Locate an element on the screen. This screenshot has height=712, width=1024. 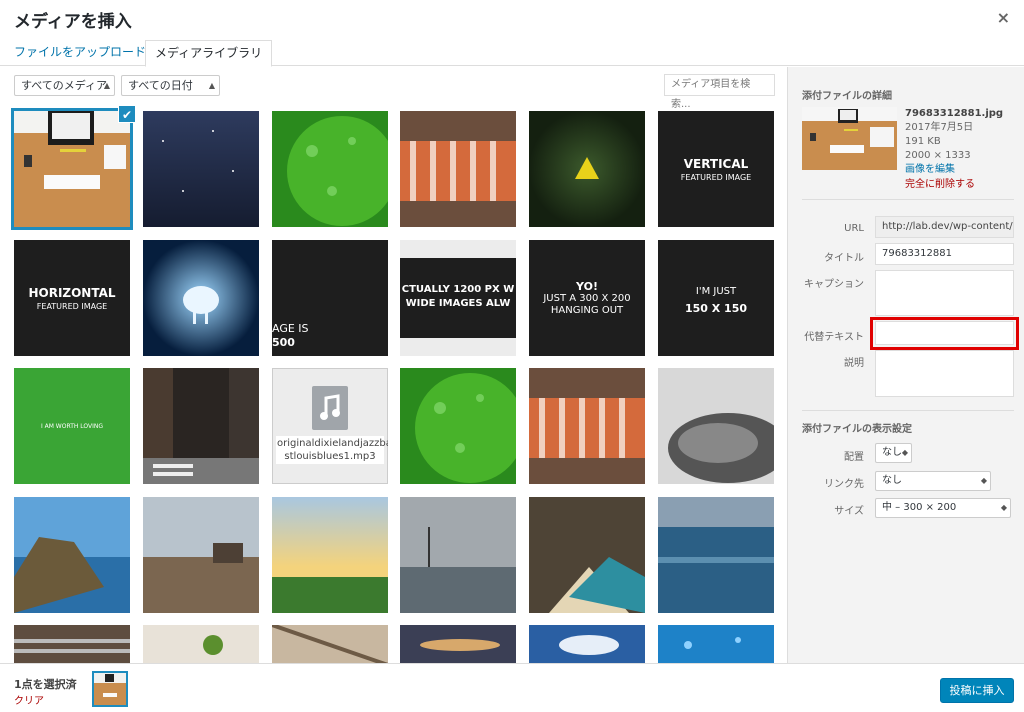
link-to-select-value: なし is located at coordinates (892, 480).